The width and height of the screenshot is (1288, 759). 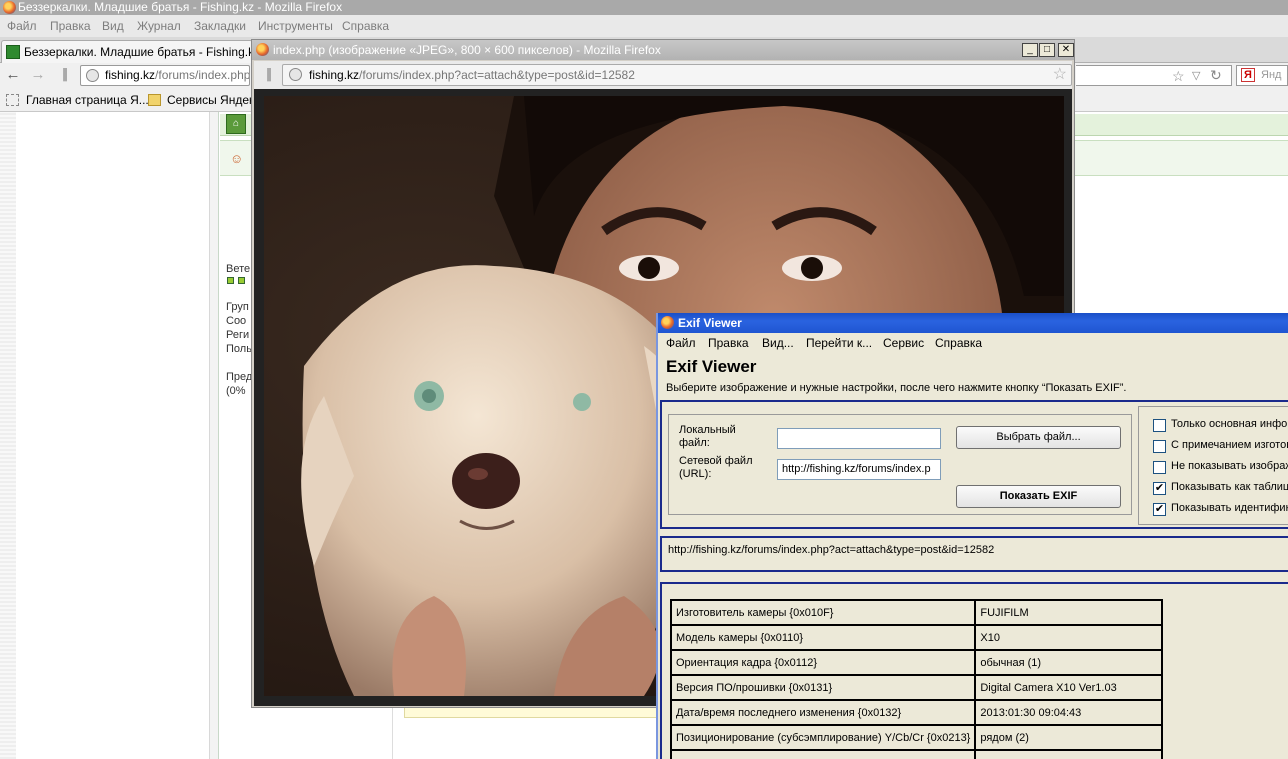 I want to click on table-row: Изготовитель камеры {0x010F} FUJIFILM, so click(x=916, y=612).